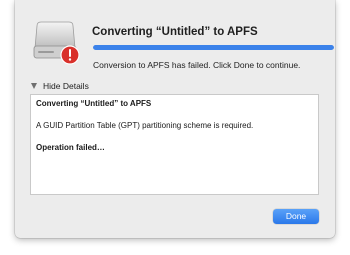  I want to click on hard-disk-icon, so click(56, 43).